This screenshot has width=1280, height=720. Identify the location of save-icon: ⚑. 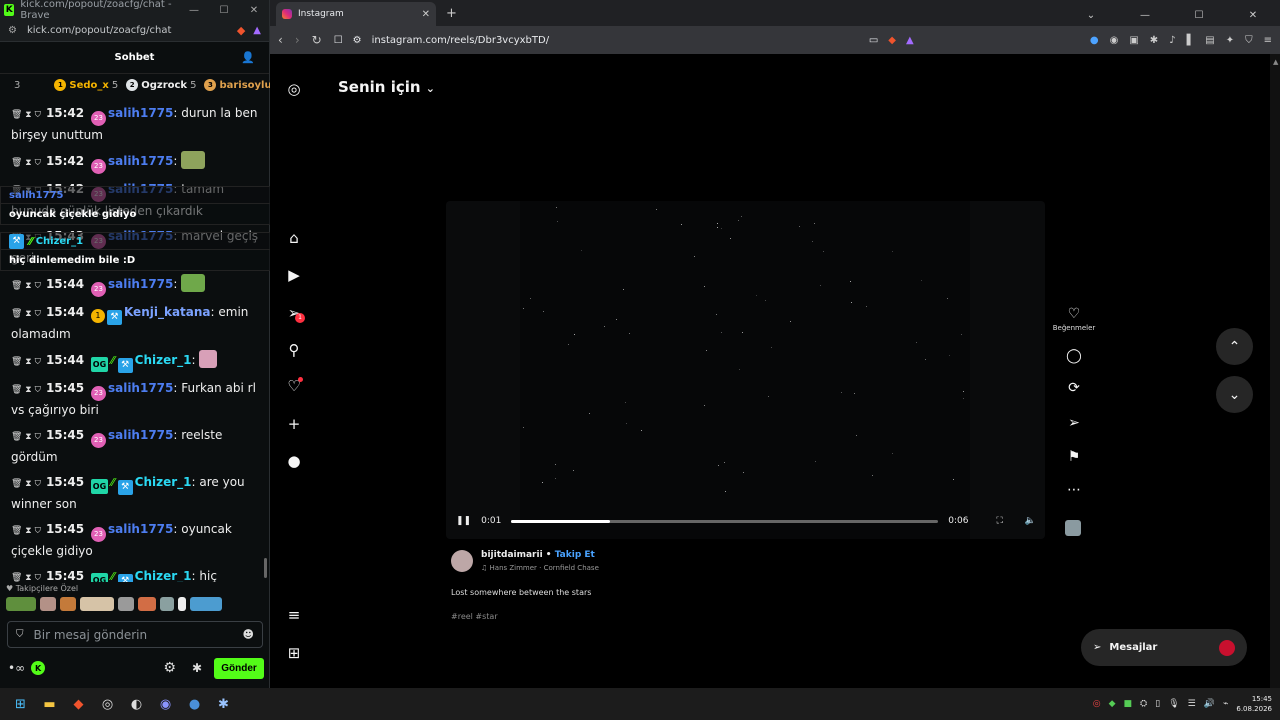
(1074, 457).